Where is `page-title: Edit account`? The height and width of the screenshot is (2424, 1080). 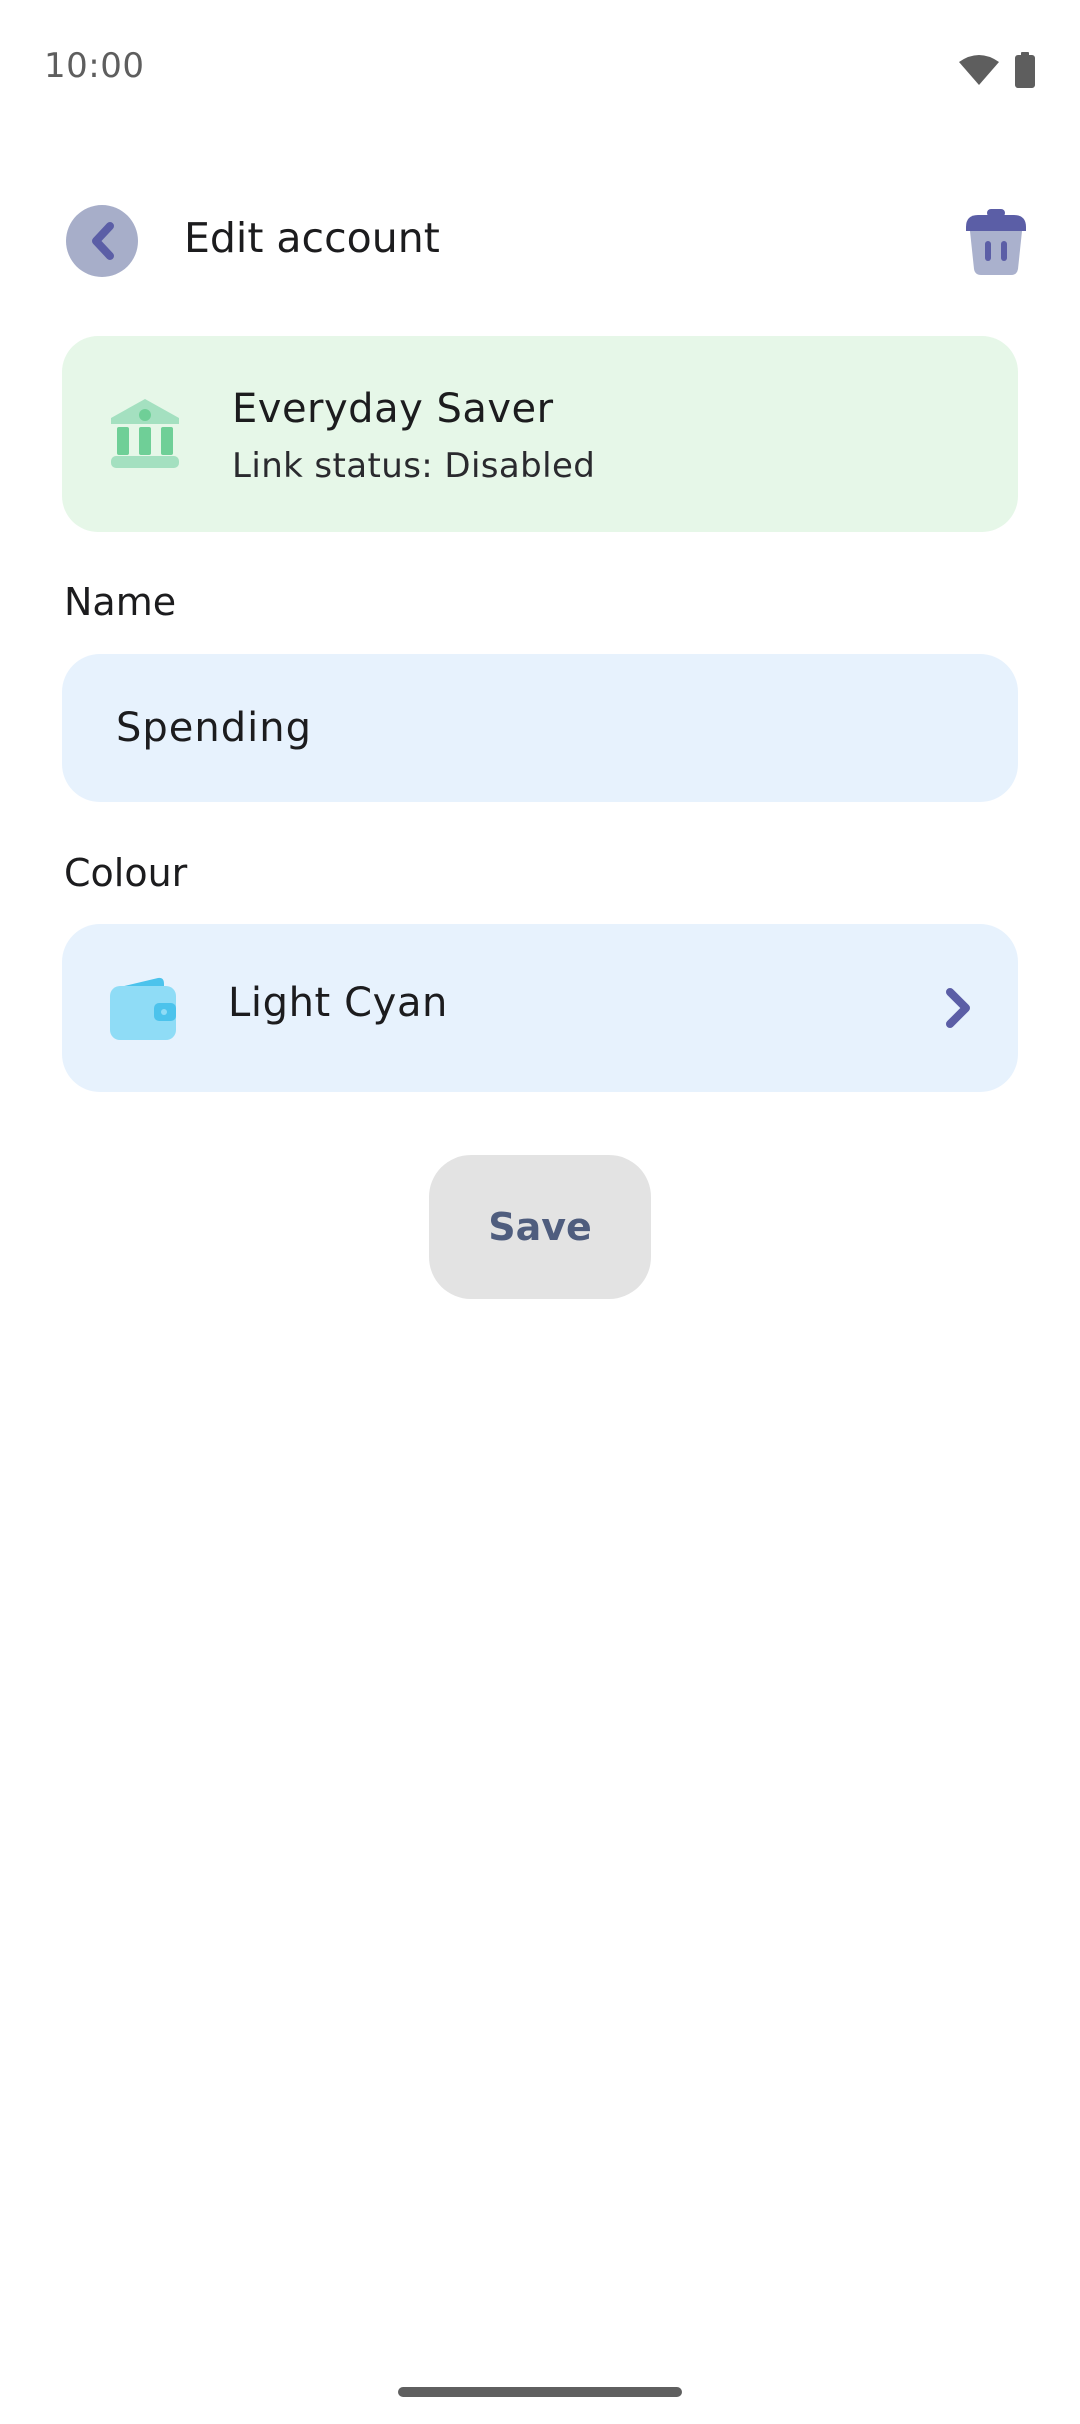
page-title: Edit account is located at coordinates (312, 238).